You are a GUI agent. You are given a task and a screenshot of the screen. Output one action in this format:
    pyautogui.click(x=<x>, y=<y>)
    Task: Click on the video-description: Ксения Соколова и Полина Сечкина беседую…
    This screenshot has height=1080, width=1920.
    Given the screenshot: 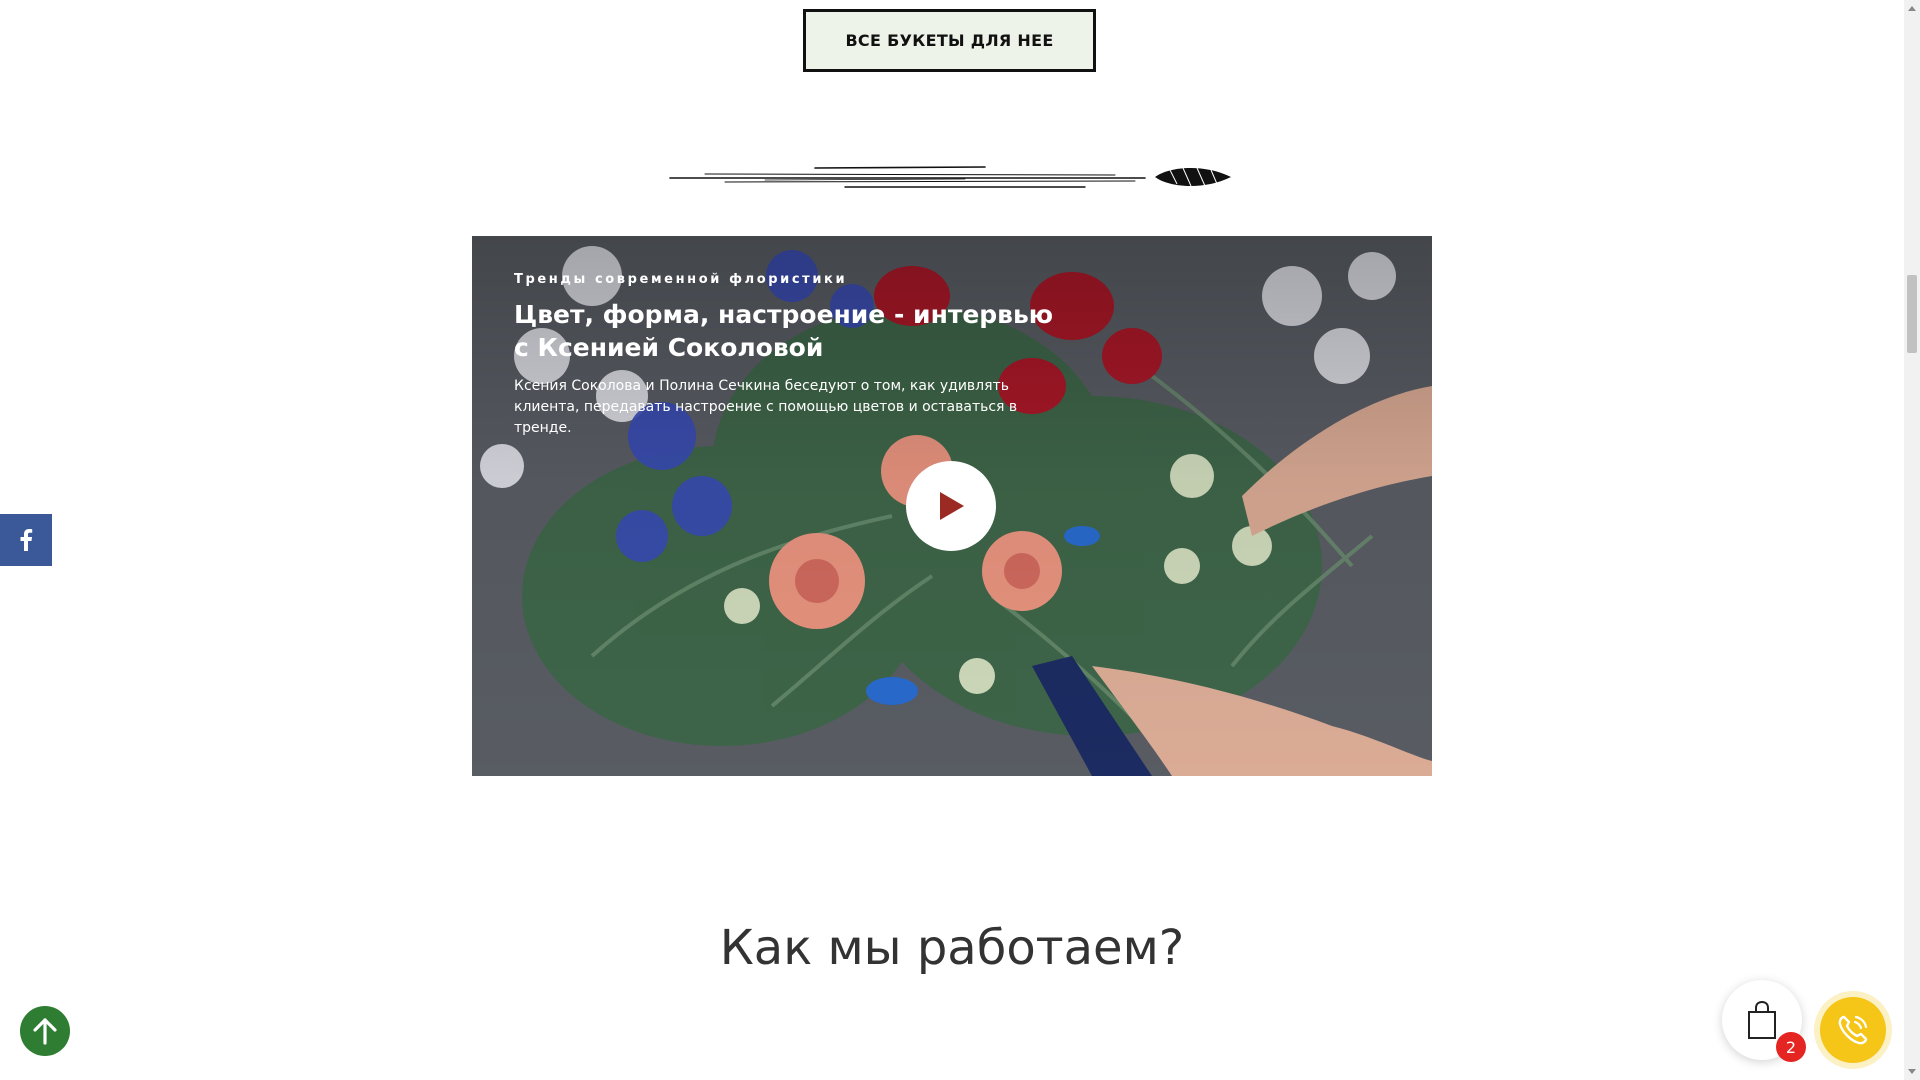 What is the action you would take?
    pyautogui.click(x=766, y=407)
    